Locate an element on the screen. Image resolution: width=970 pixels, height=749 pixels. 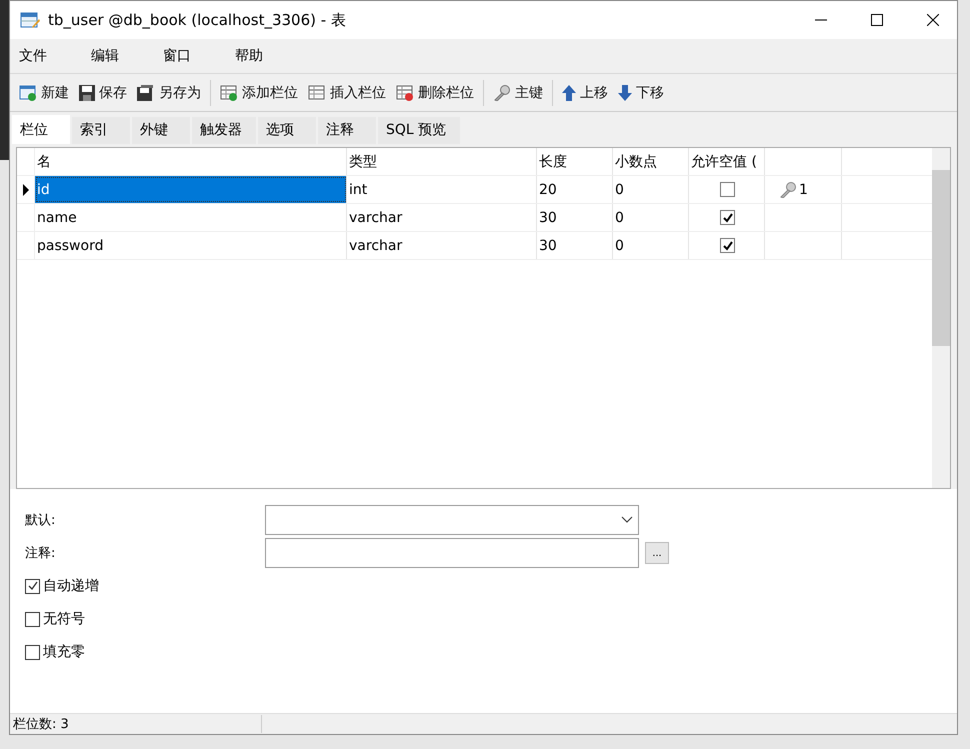
tab: 栏位 is located at coordinates (42, 129).